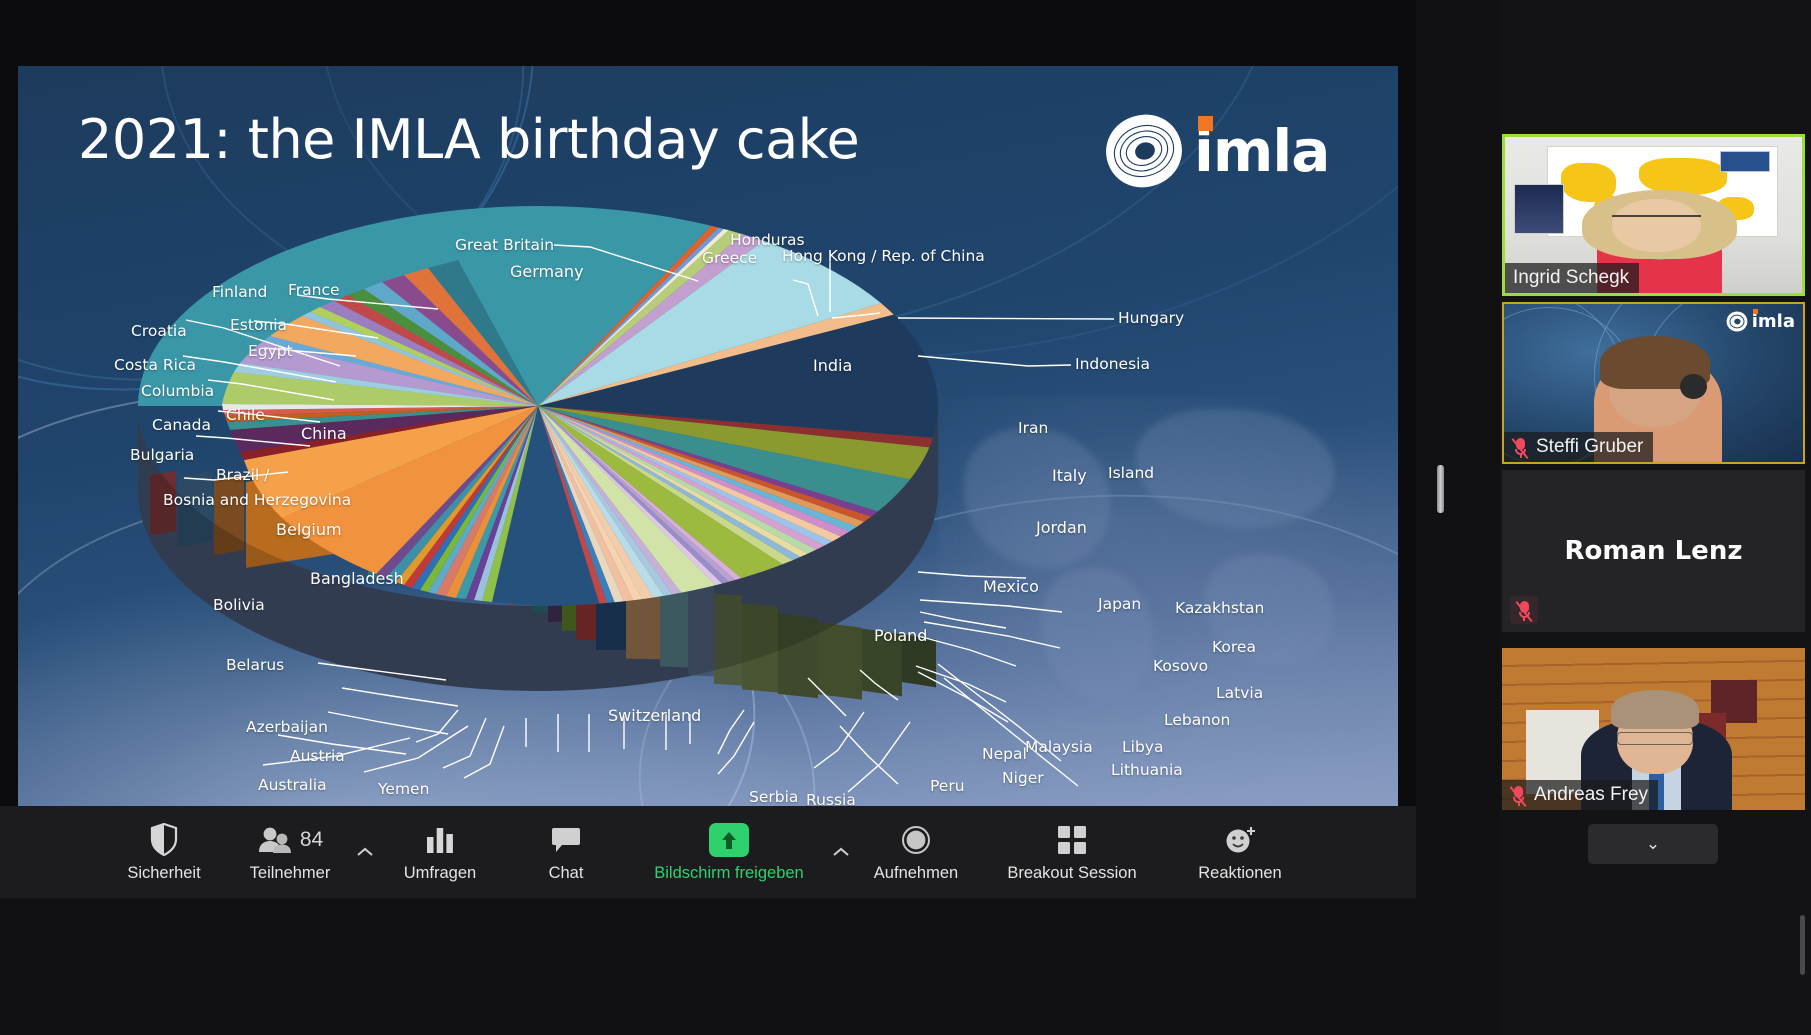 This screenshot has width=1811, height=1035. Describe the element at coordinates (1131, 473) in the screenshot. I see `pie-label-island: Island` at that location.